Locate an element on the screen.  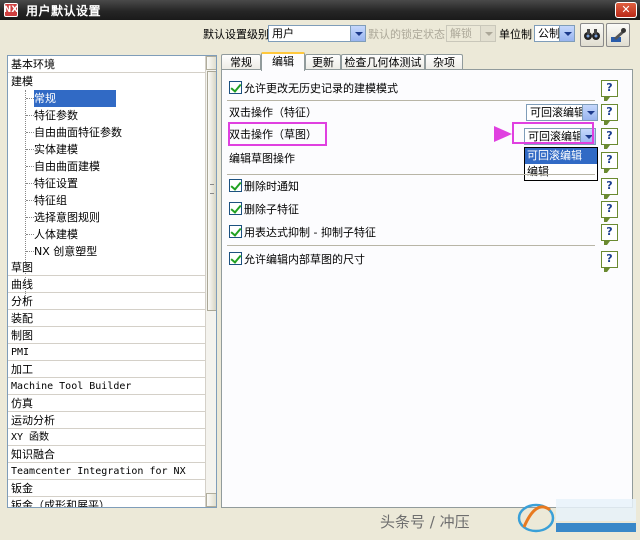
dropdown-option: 编辑 is located at coordinates (561, 172).